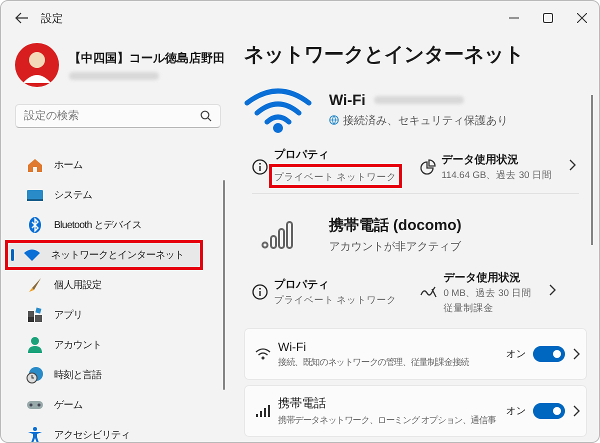  What do you see at coordinates (415, 354) in the screenshot?
I see `settings-card: Wi-Fi 接続、既知のネットワークの管理、従量制課金接続 オン` at bounding box center [415, 354].